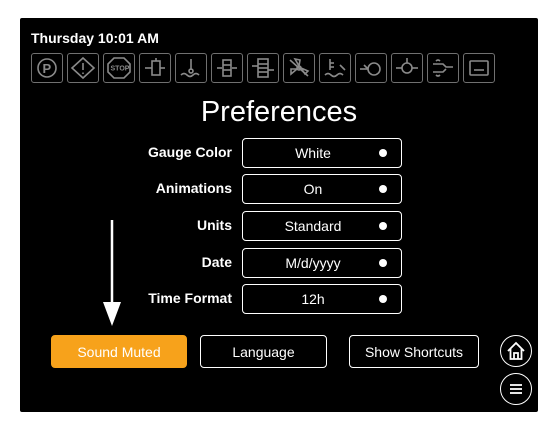 This screenshot has width=551, height=424. What do you see at coordinates (227, 68) in the screenshot?
I see `air-filter-icon` at bounding box center [227, 68].